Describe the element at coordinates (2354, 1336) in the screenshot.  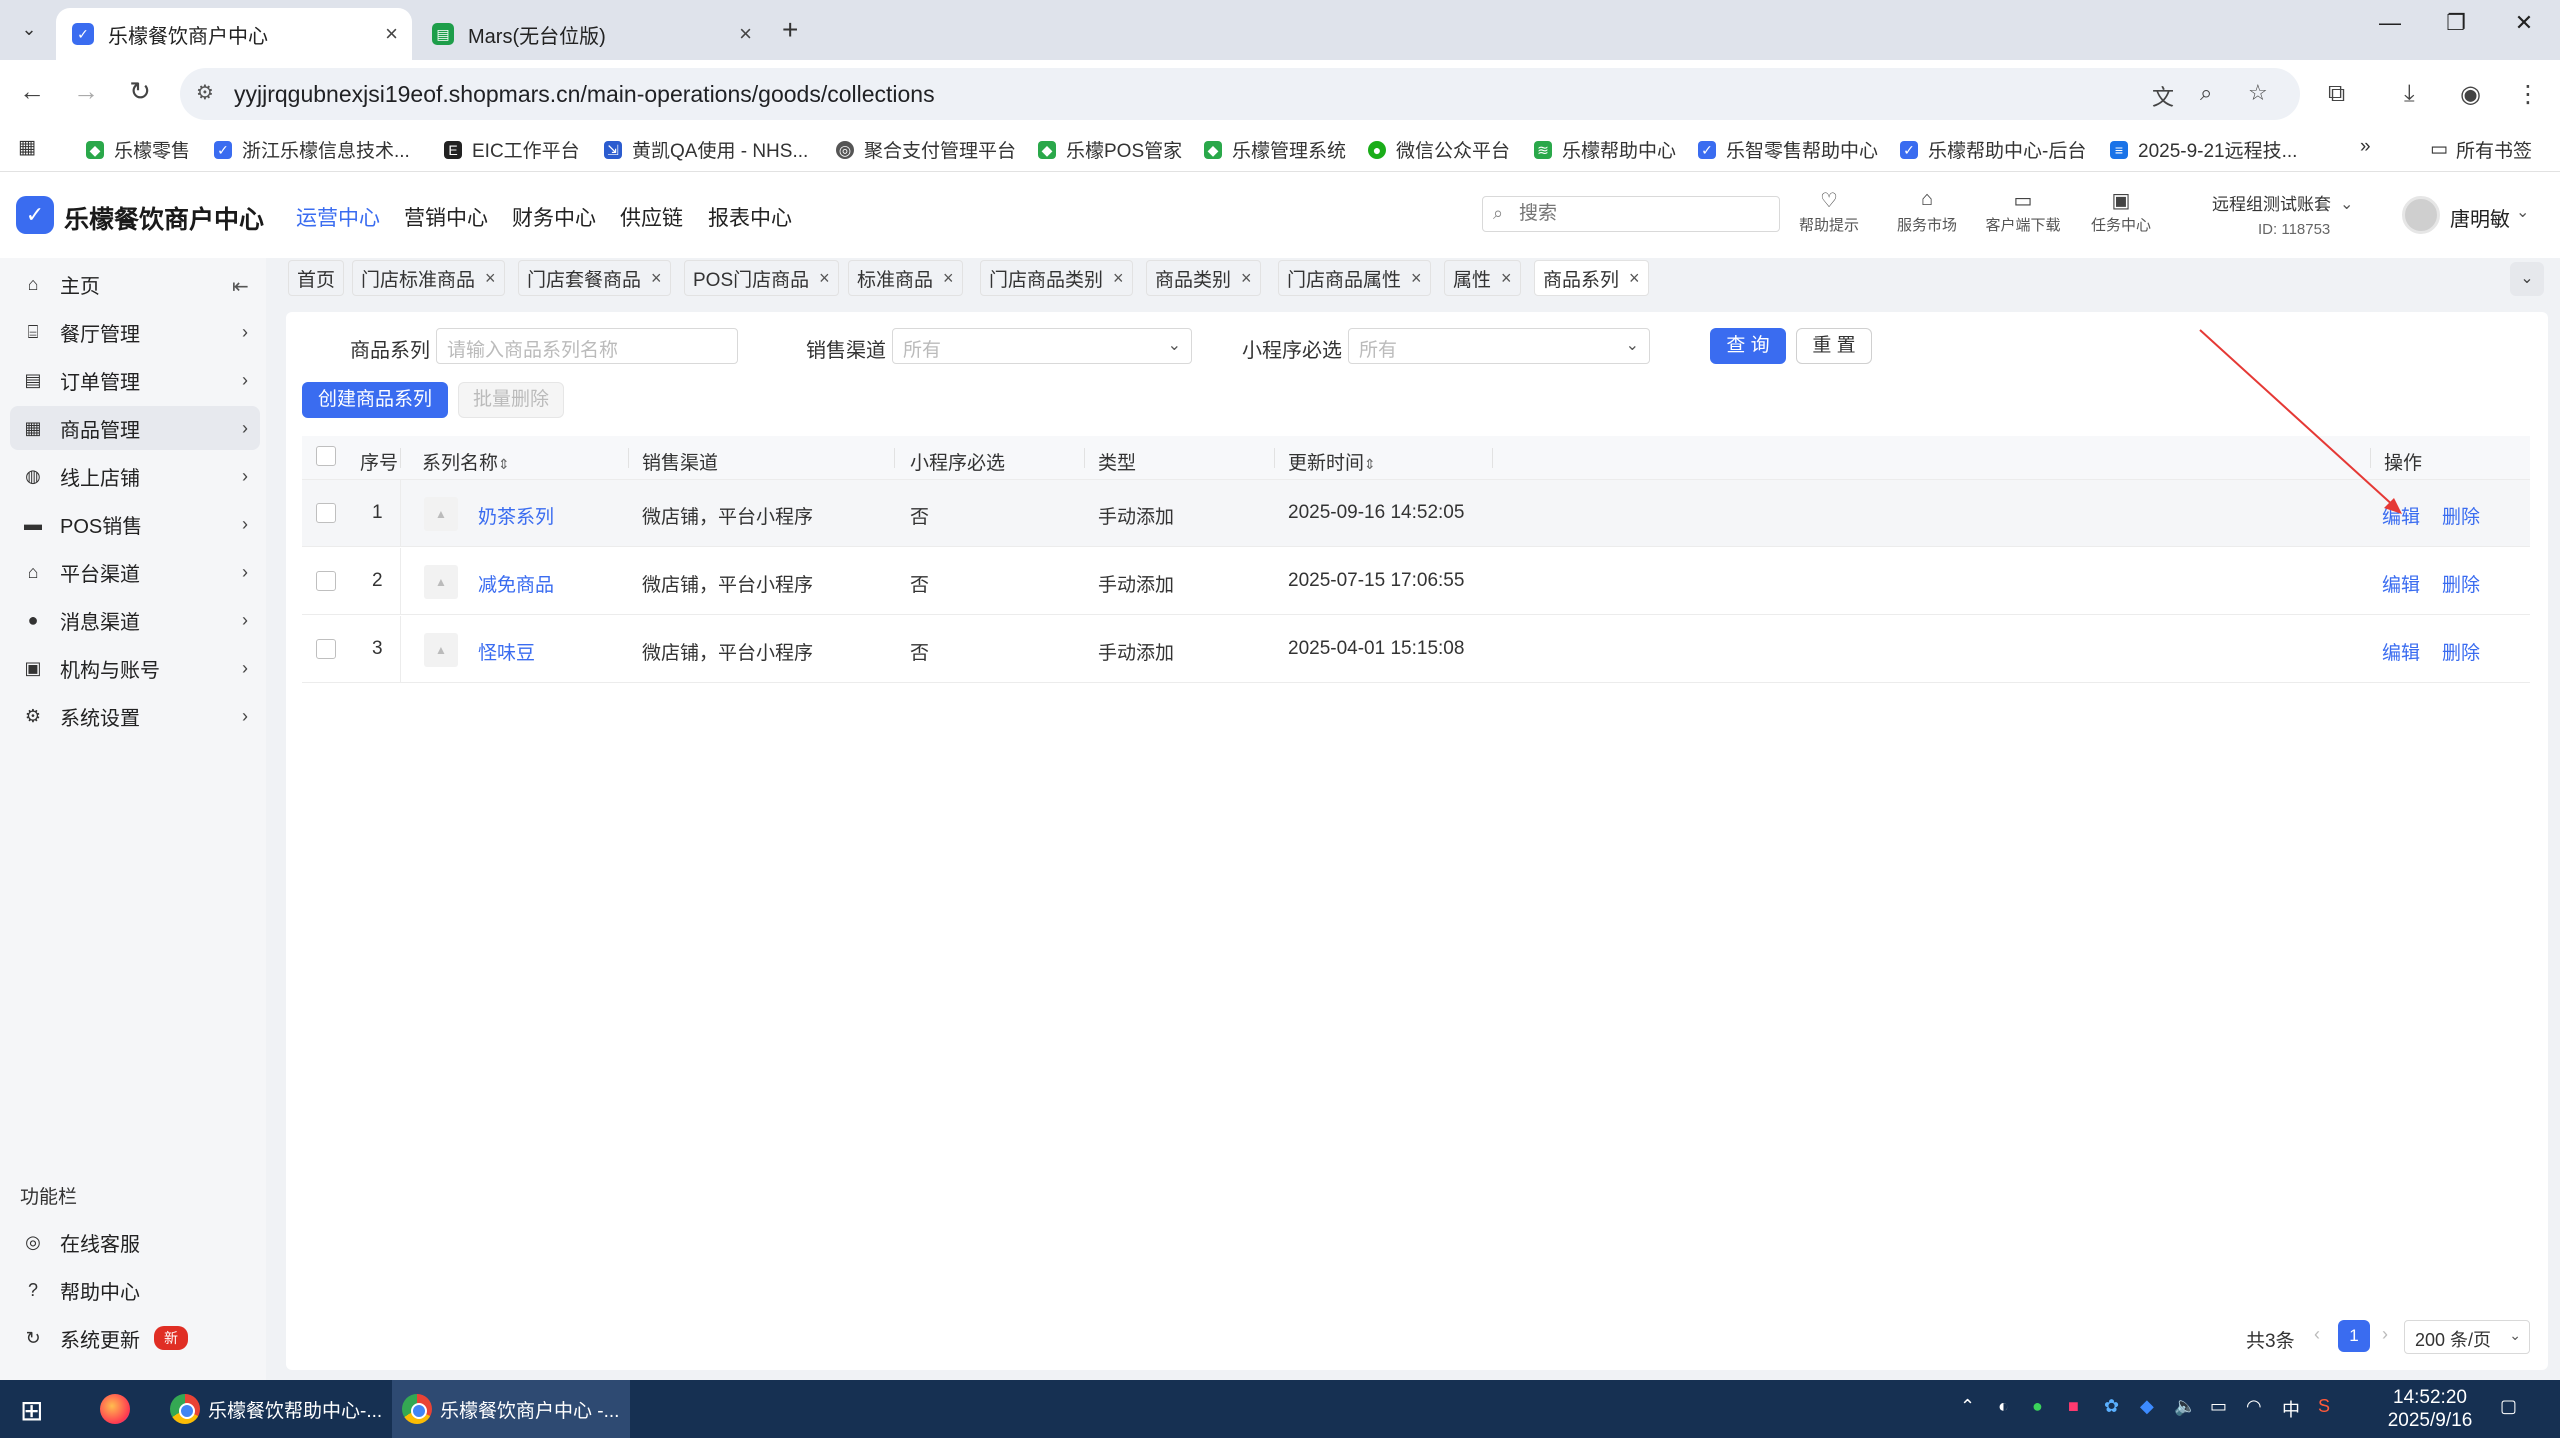
I see `current-page-button: 1` at that location.